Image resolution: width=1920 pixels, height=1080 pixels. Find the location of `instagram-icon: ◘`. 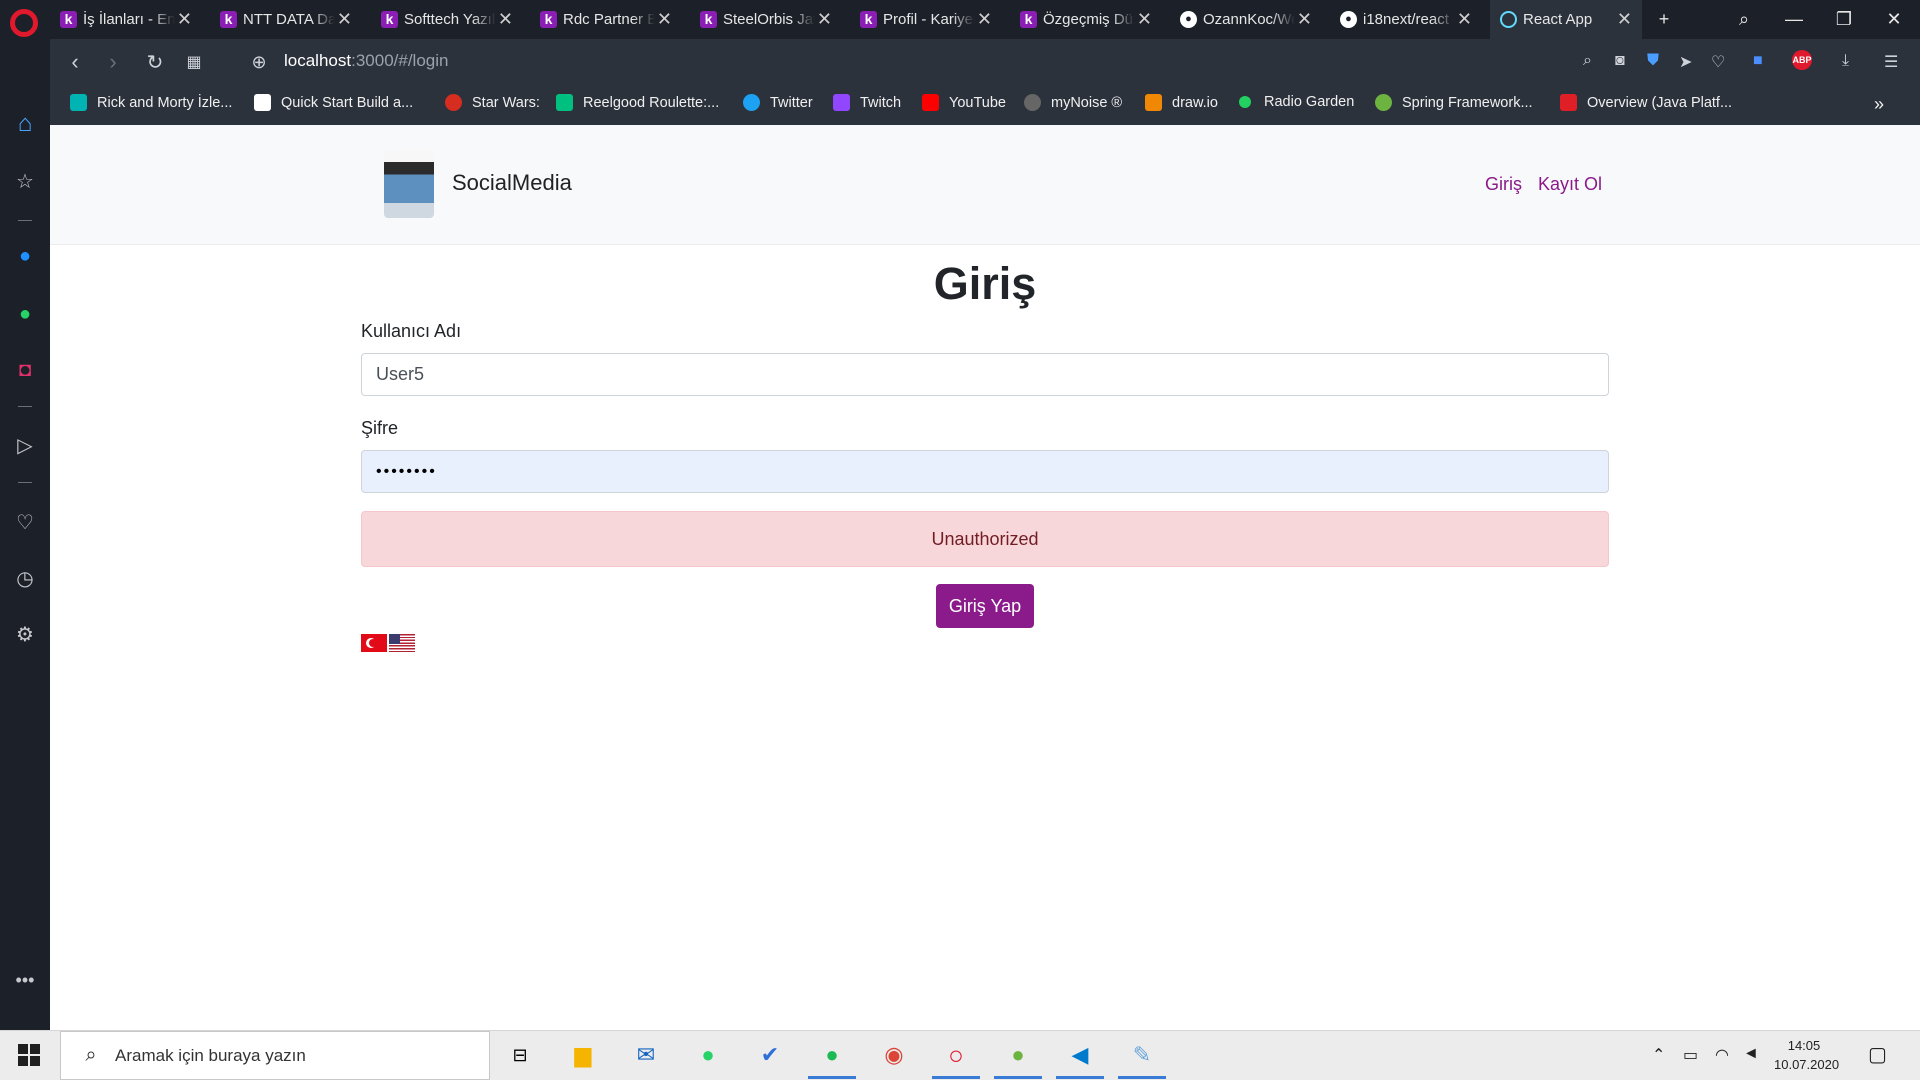

instagram-icon: ◘ is located at coordinates (25, 370).